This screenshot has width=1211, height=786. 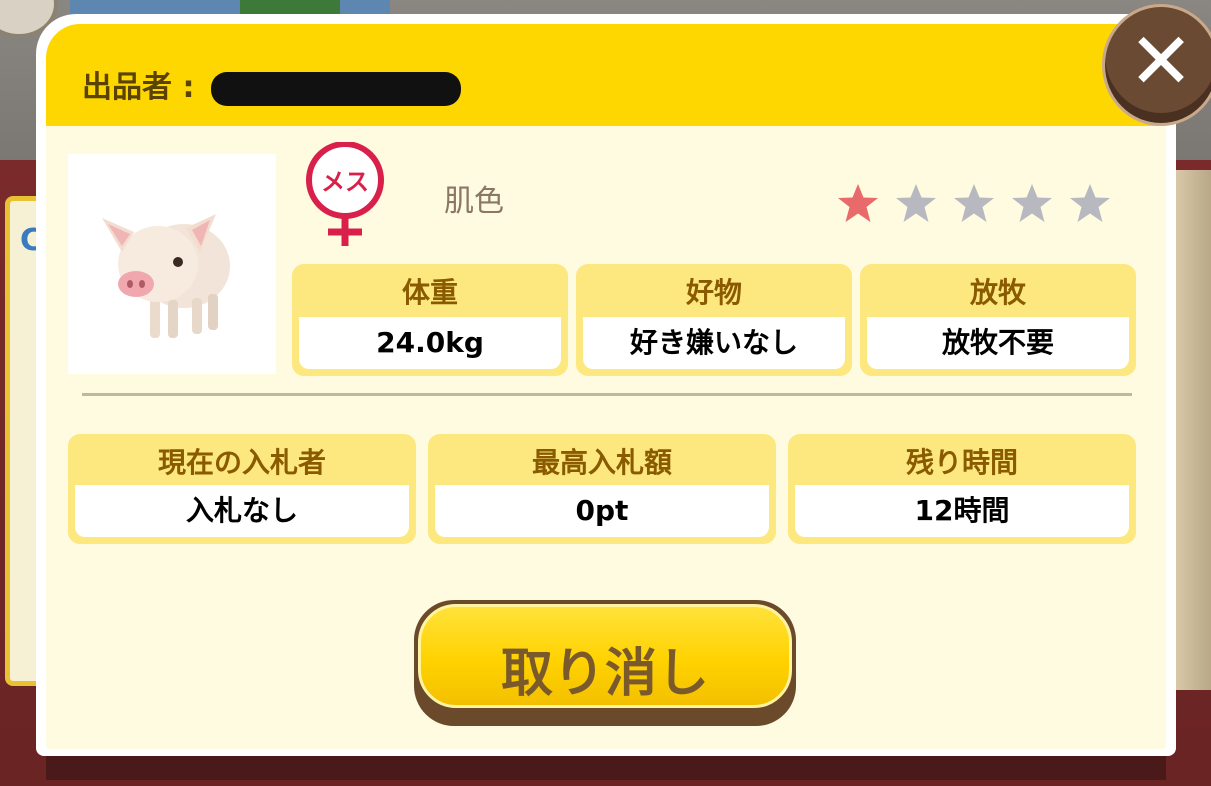 I want to click on cancel-listing-button: 取り消し, so click(x=605, y=663).